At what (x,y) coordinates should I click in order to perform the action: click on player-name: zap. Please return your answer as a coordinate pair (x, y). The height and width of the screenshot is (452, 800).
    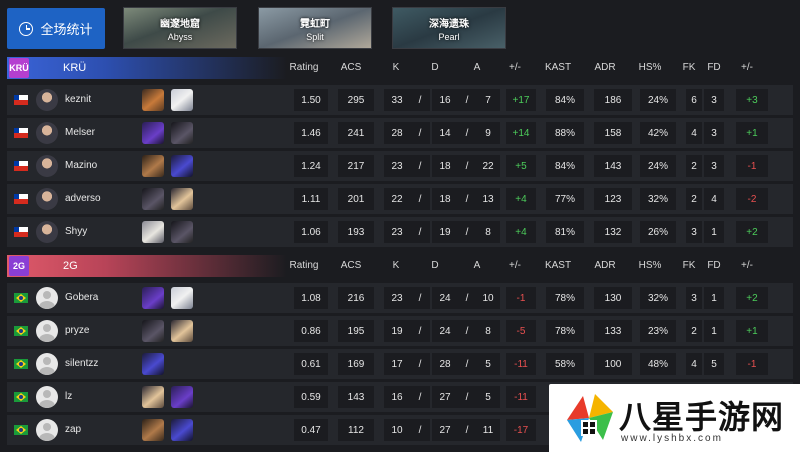
    Looking at the image, I should click on (73, 429).